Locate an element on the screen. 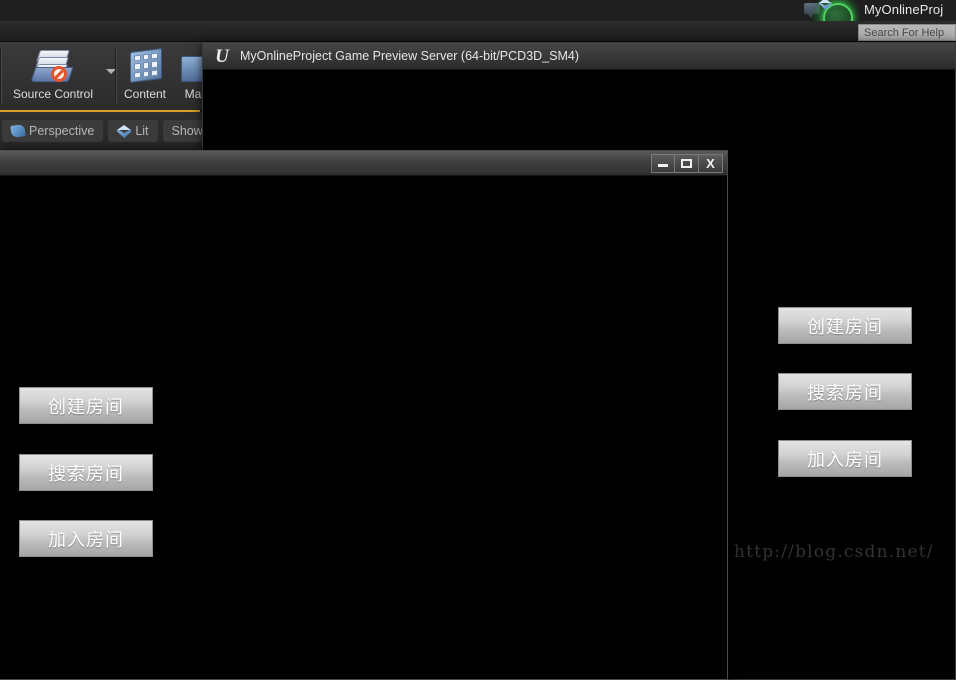 The width and height of the screenshot is (956, 680). server-create-room-button: 创建房间 is located at coordinates (845, 325).